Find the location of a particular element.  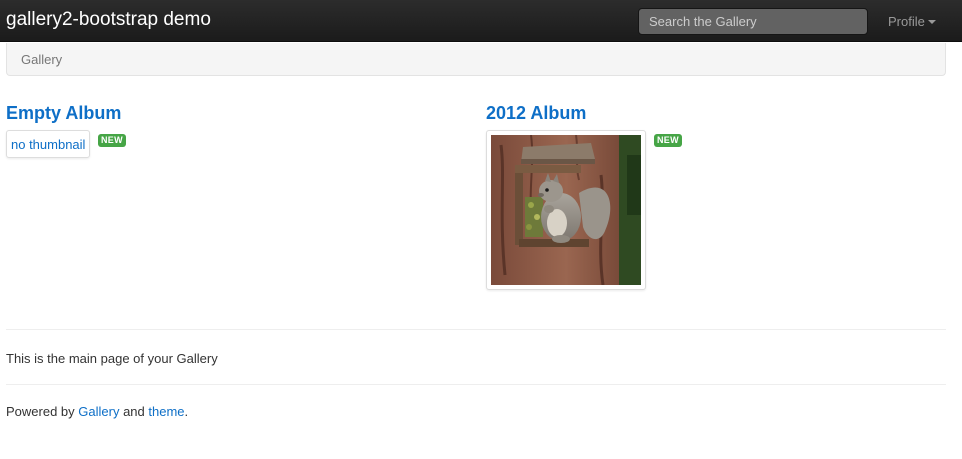

theme-link: theme is located at coordinates (166, 411).